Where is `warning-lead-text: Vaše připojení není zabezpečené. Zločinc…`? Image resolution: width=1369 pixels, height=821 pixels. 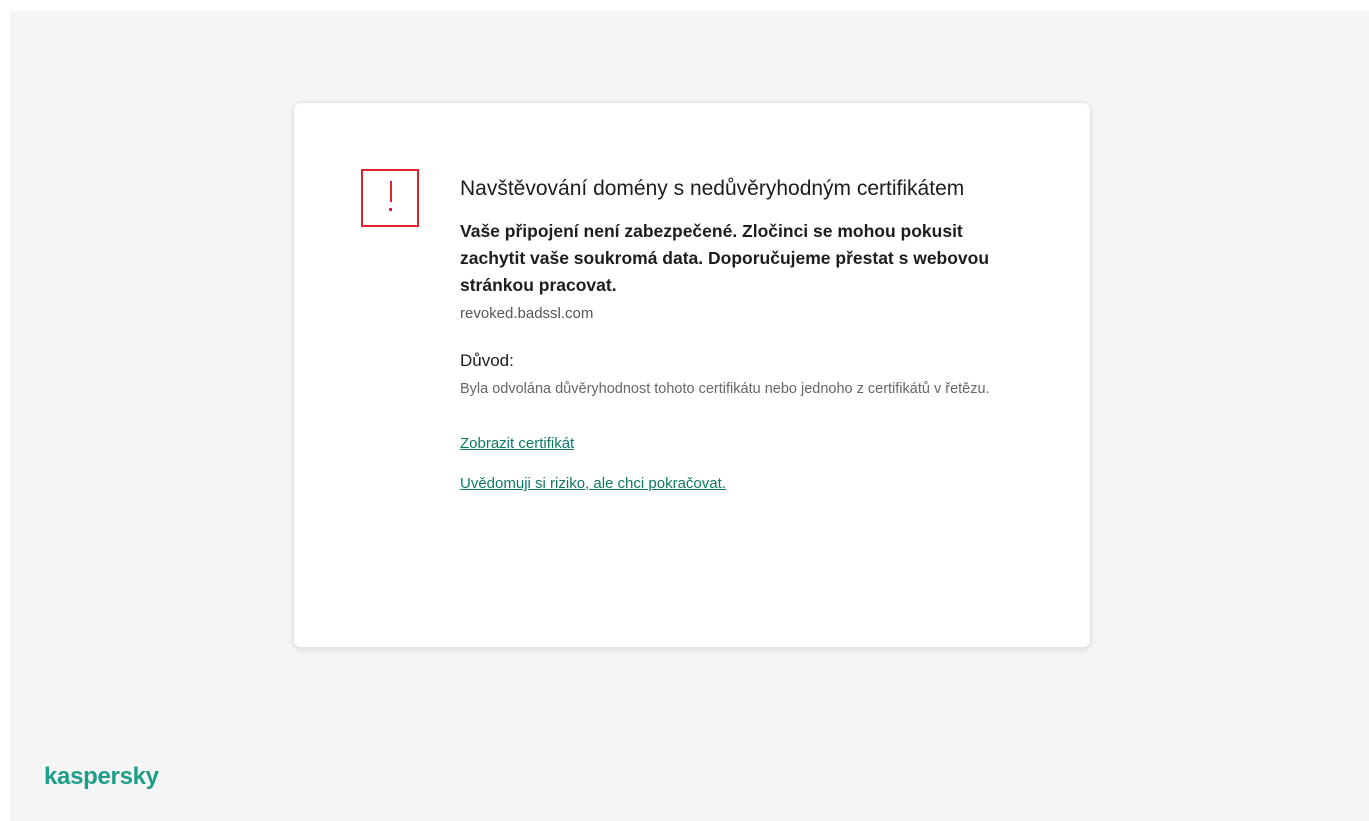
warning-lead-text: Vaše připojení není zabezpečené. Zločinc… is located at coordinates (725, 258).